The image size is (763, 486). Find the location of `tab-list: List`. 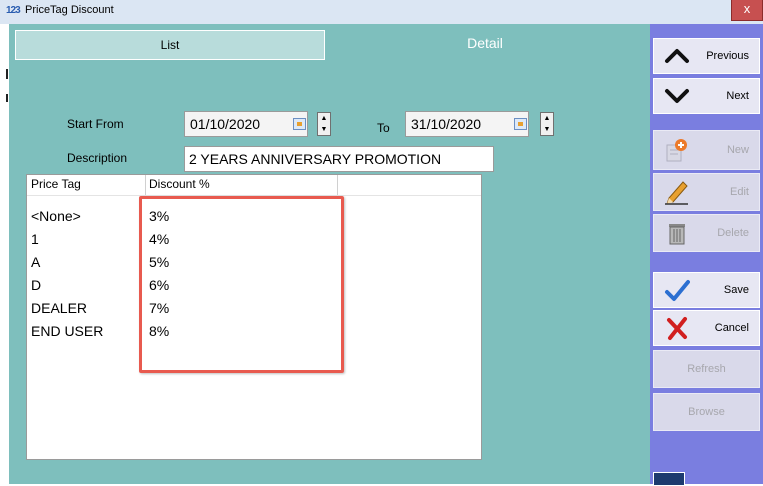

tab-list: List is located at coordinates (170, 45).